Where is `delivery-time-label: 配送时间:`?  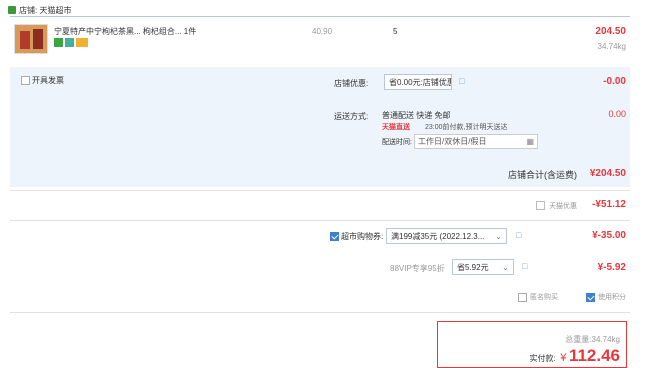 delivery-time-label: 配送时间: is located at coordinates (397, 142).